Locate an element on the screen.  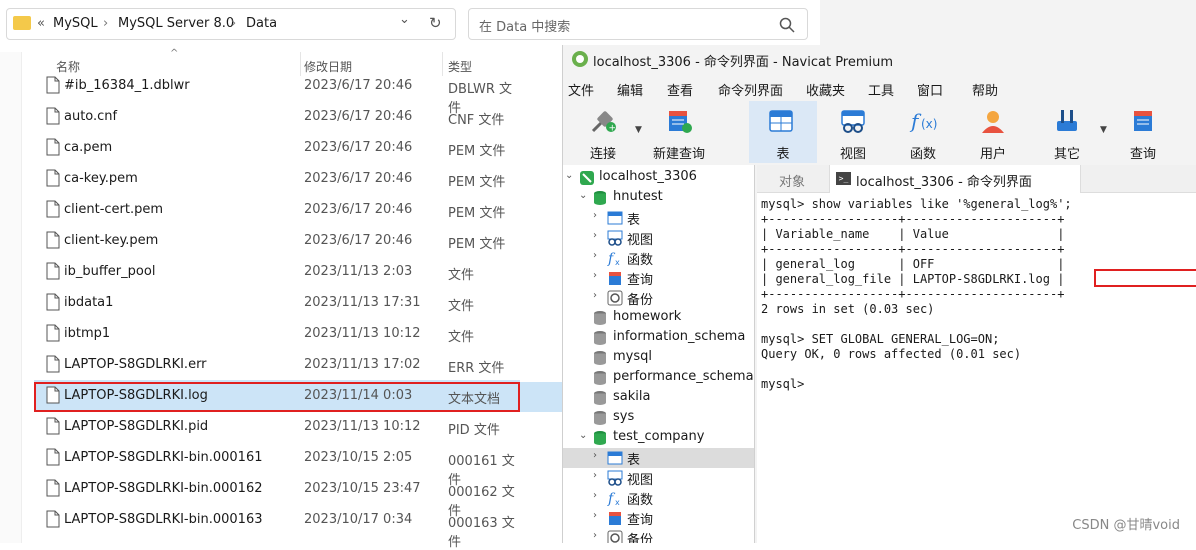
file-row: auto.cnf 2023/6/17 20:46 CNF 文件 is located at coordinates (277, 116).